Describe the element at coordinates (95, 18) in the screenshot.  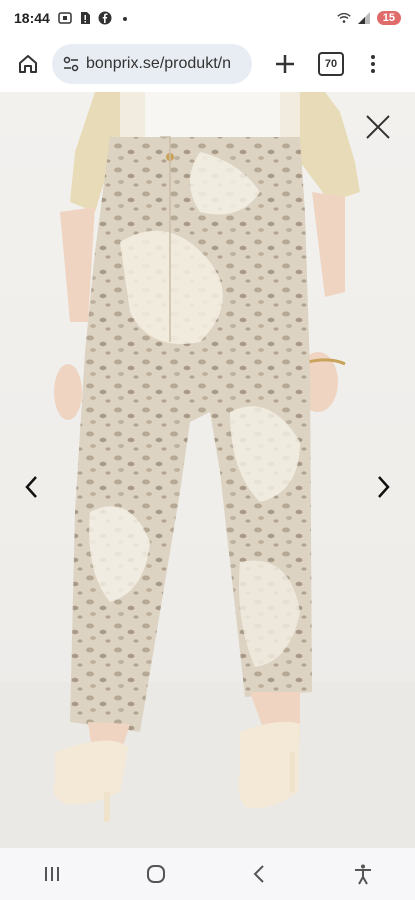
I see `notification-icons` at that location.